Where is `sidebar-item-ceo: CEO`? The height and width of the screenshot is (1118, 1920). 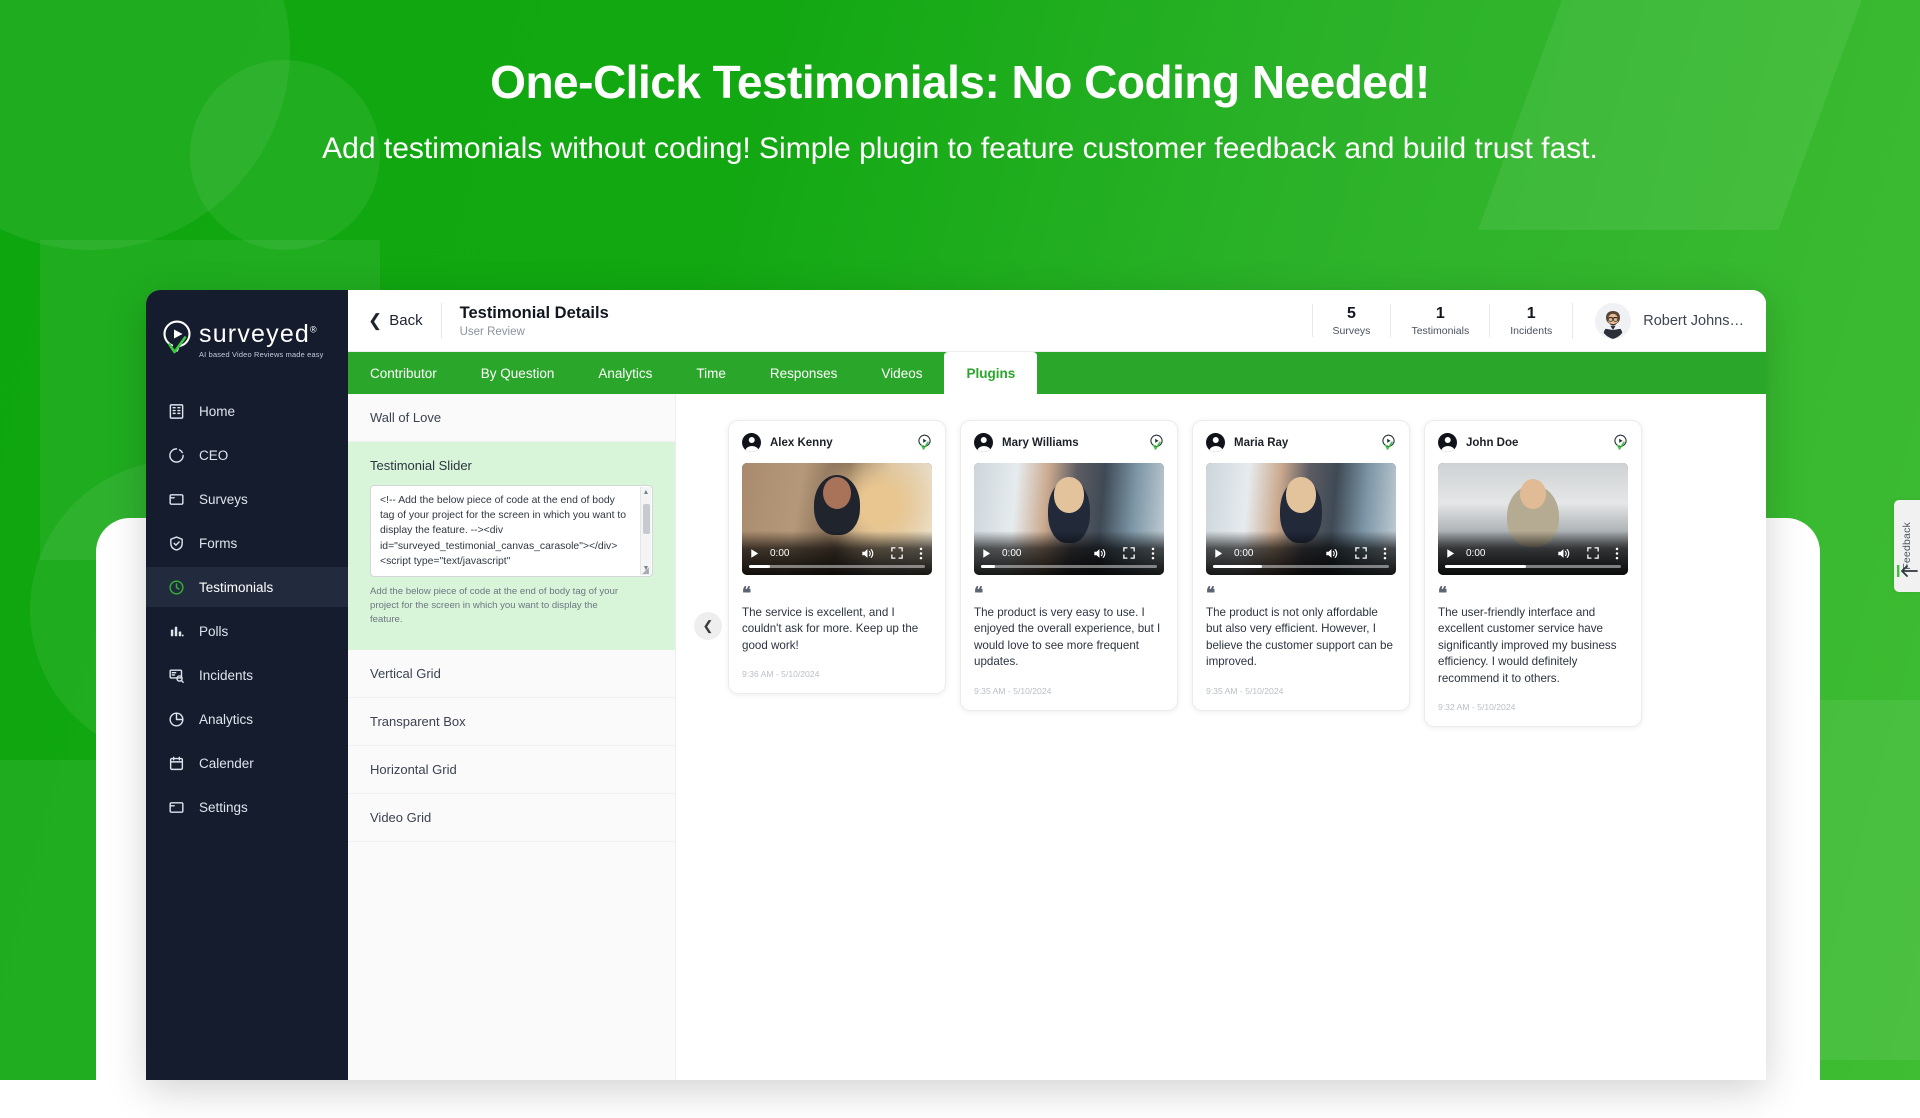
sidebar-item-ceo: CEO is located at coordinates (247, 455).